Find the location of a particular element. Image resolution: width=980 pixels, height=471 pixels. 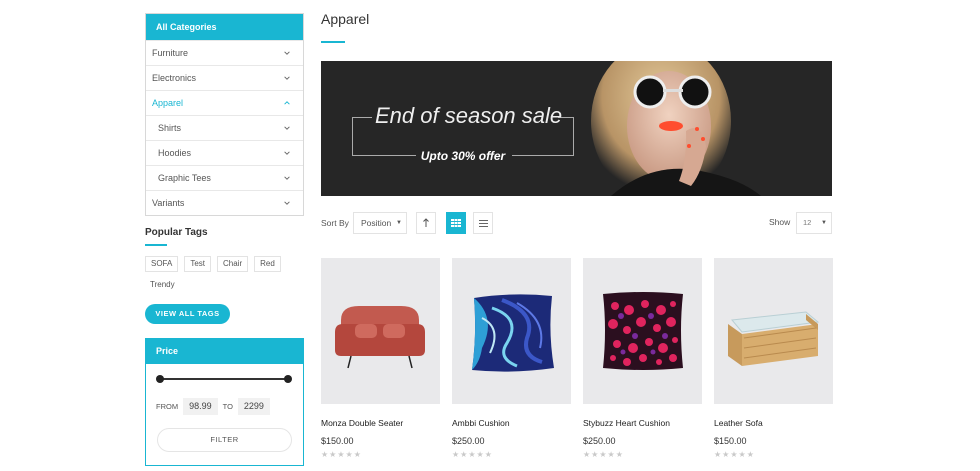

model-photo is located at coordinates (711, 128).